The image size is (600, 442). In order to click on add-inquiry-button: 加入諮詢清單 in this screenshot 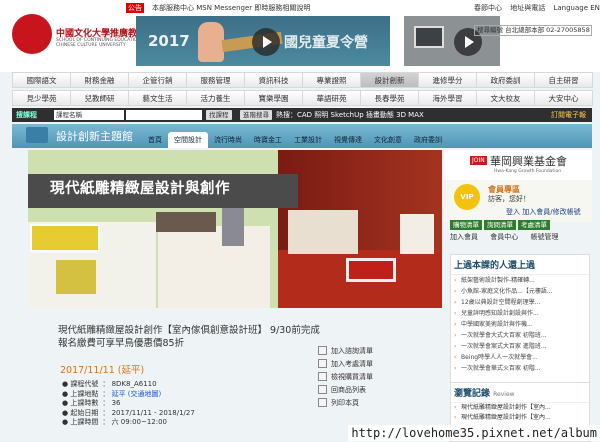, I will do `click(354, 350)`.